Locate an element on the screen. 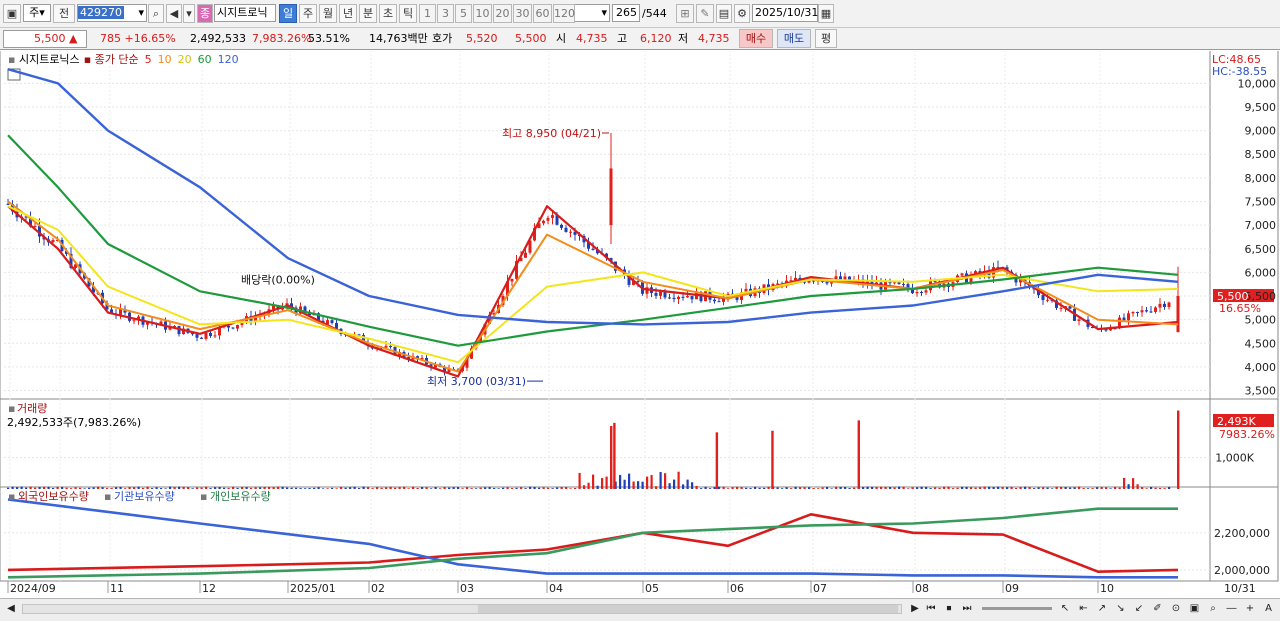 The image size is (1280, 621). interval-tab-7: 120 is located at coordinates (564, 13).